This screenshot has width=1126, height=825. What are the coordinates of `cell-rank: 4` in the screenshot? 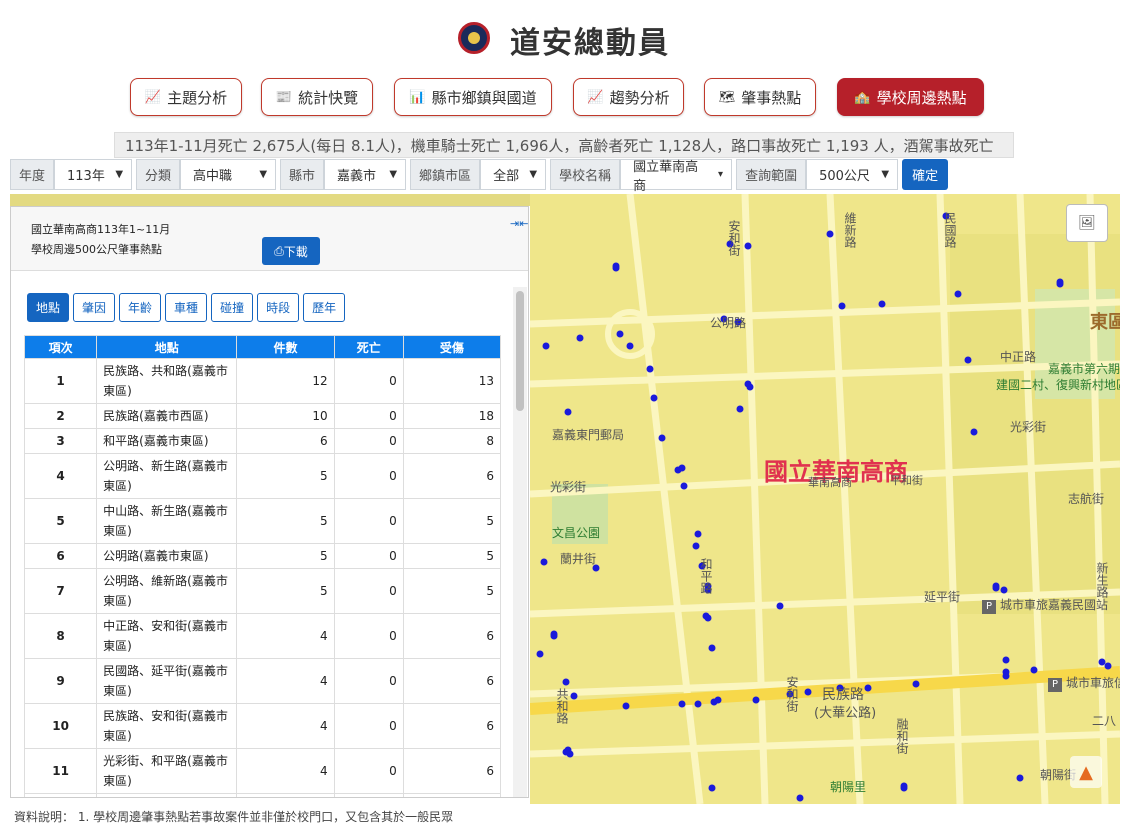 It's located at (61, 476).